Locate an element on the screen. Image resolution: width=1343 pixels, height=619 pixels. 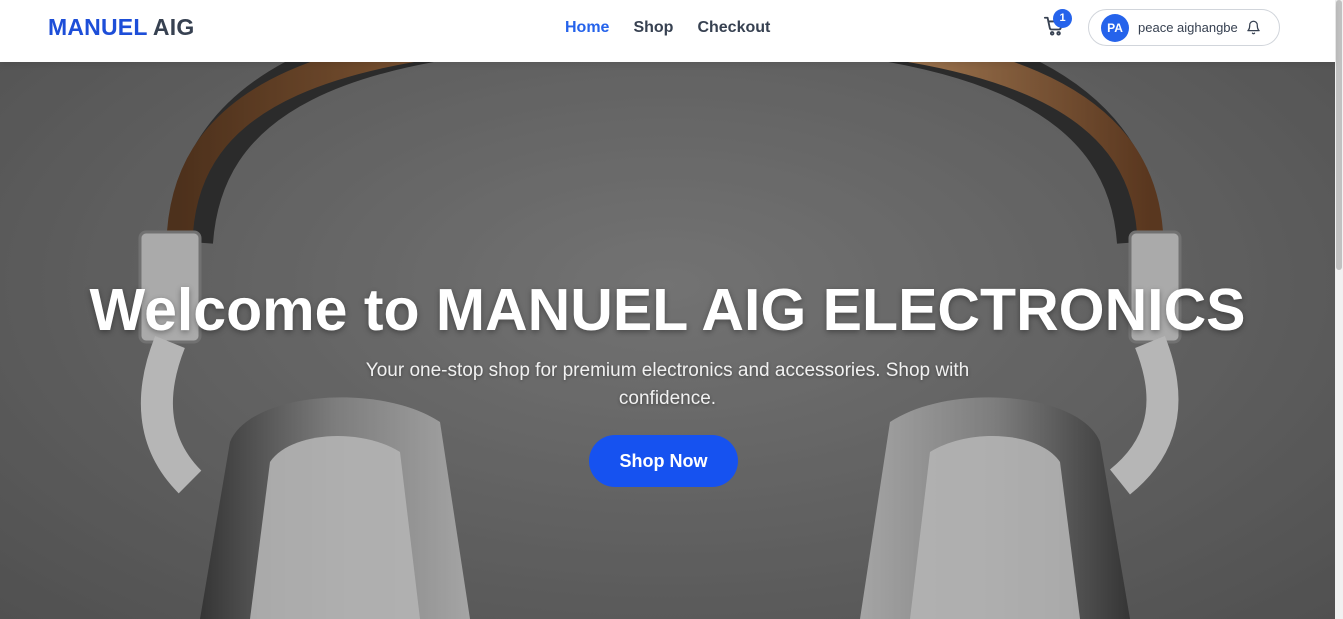
brand-logo: MANUEL AIG is located at coordinates (121, 27).